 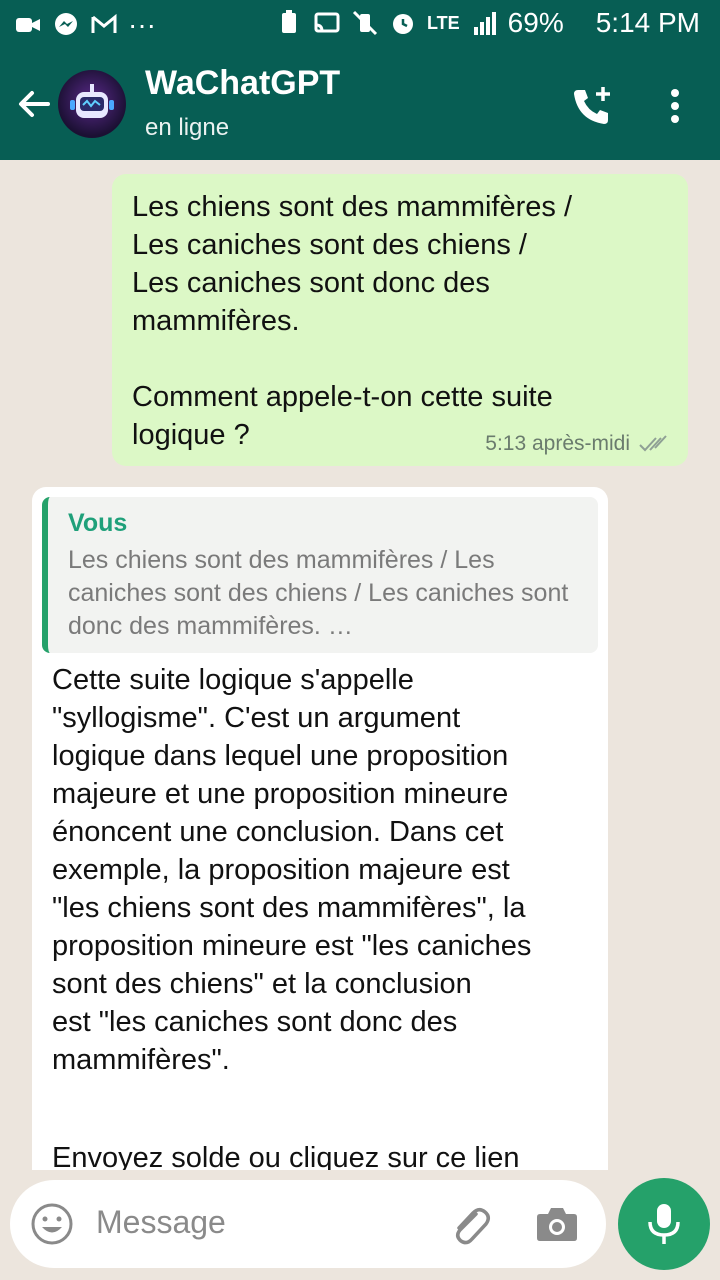 I want to click on avatar, so click(x=92, y=104).